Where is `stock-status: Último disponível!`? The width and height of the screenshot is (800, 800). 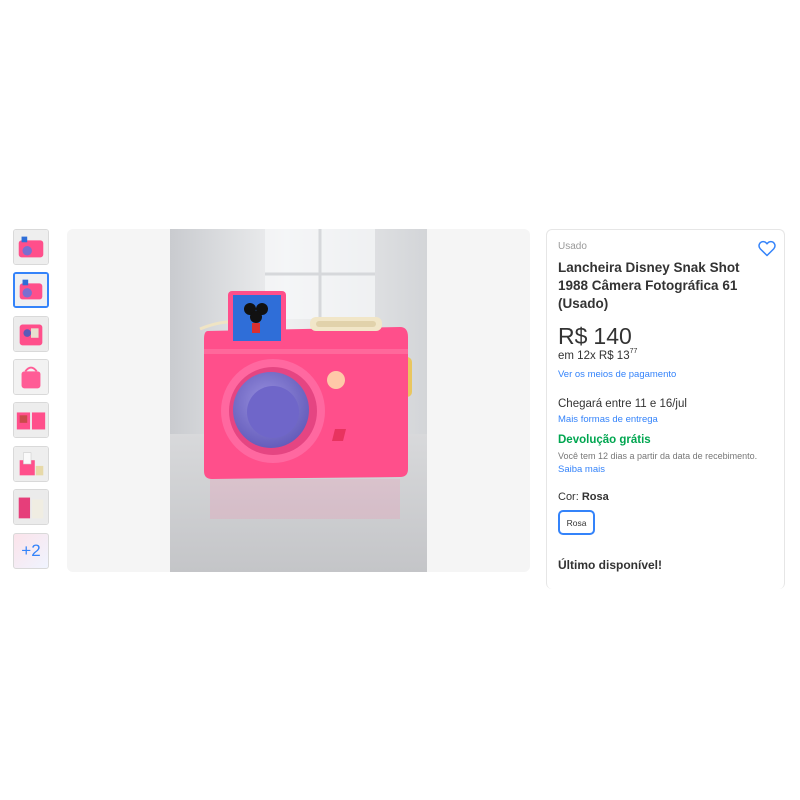 stock-status: Último disponível! is located at coordinates (610, 565).